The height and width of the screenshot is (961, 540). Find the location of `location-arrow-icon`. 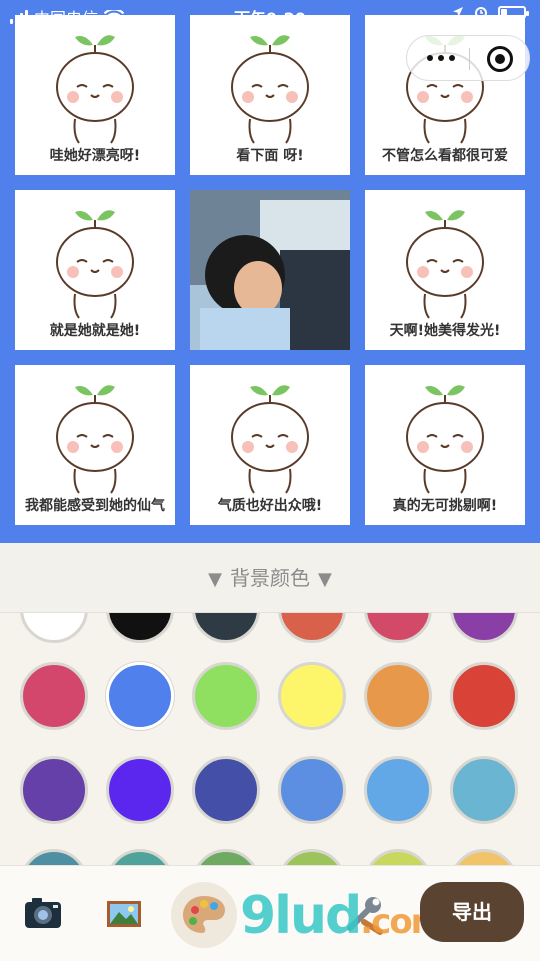

location-arrow-icon is located at coordinates (458, 12).